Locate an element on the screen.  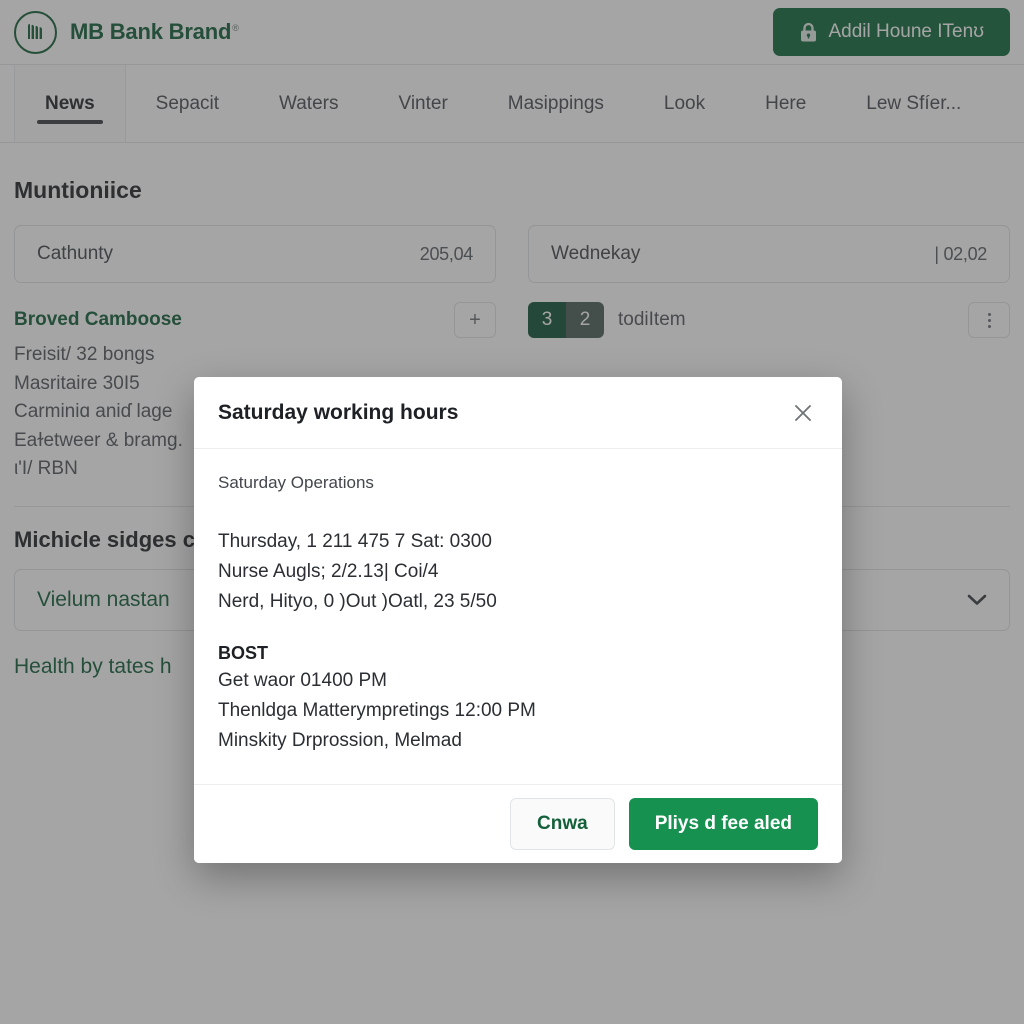
dialog-title: Saturday working hours is located at coordinates (338, 412).